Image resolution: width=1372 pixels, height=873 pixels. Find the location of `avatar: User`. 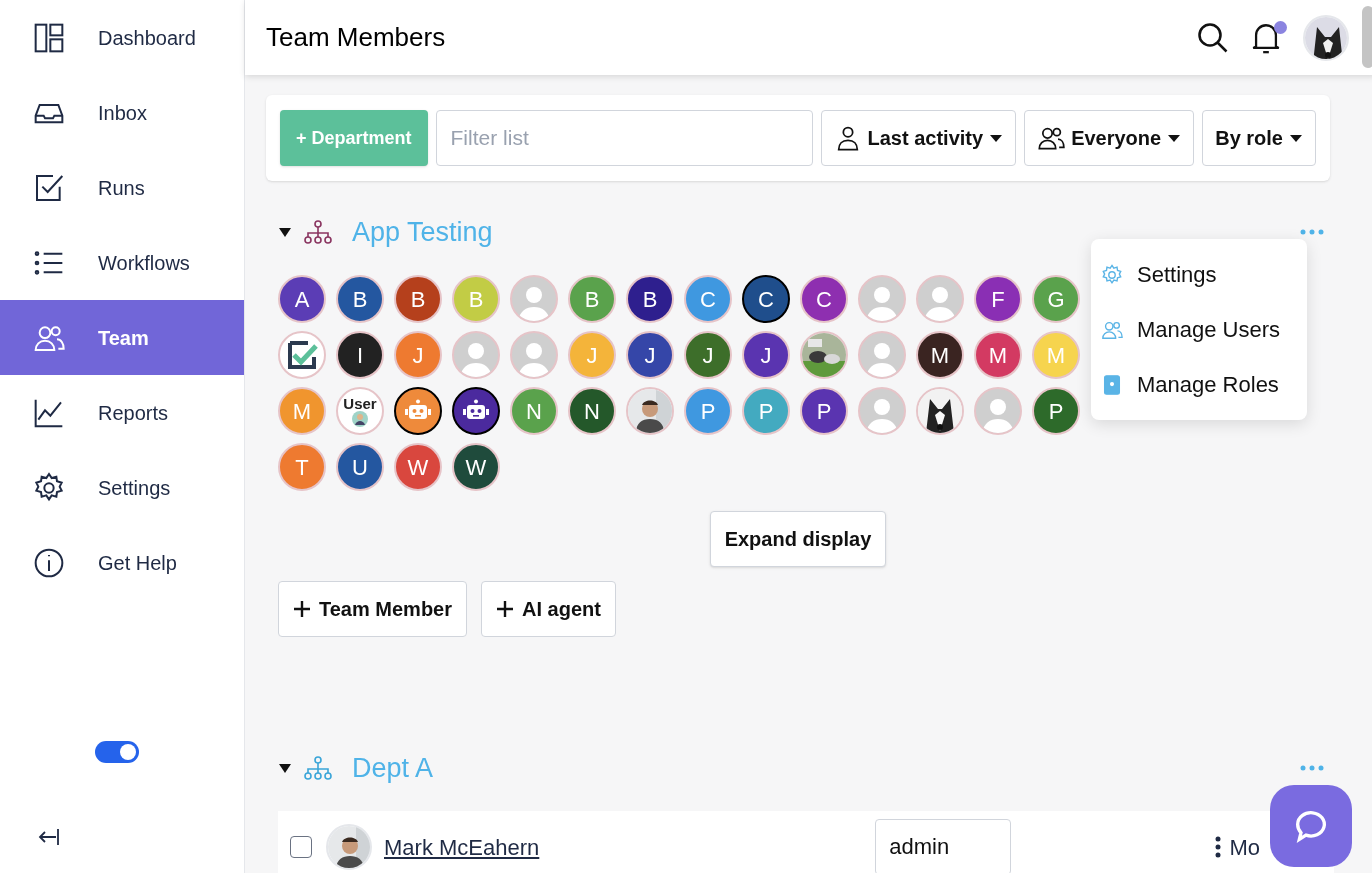

avatar: User is located at coordinates (360, 411).